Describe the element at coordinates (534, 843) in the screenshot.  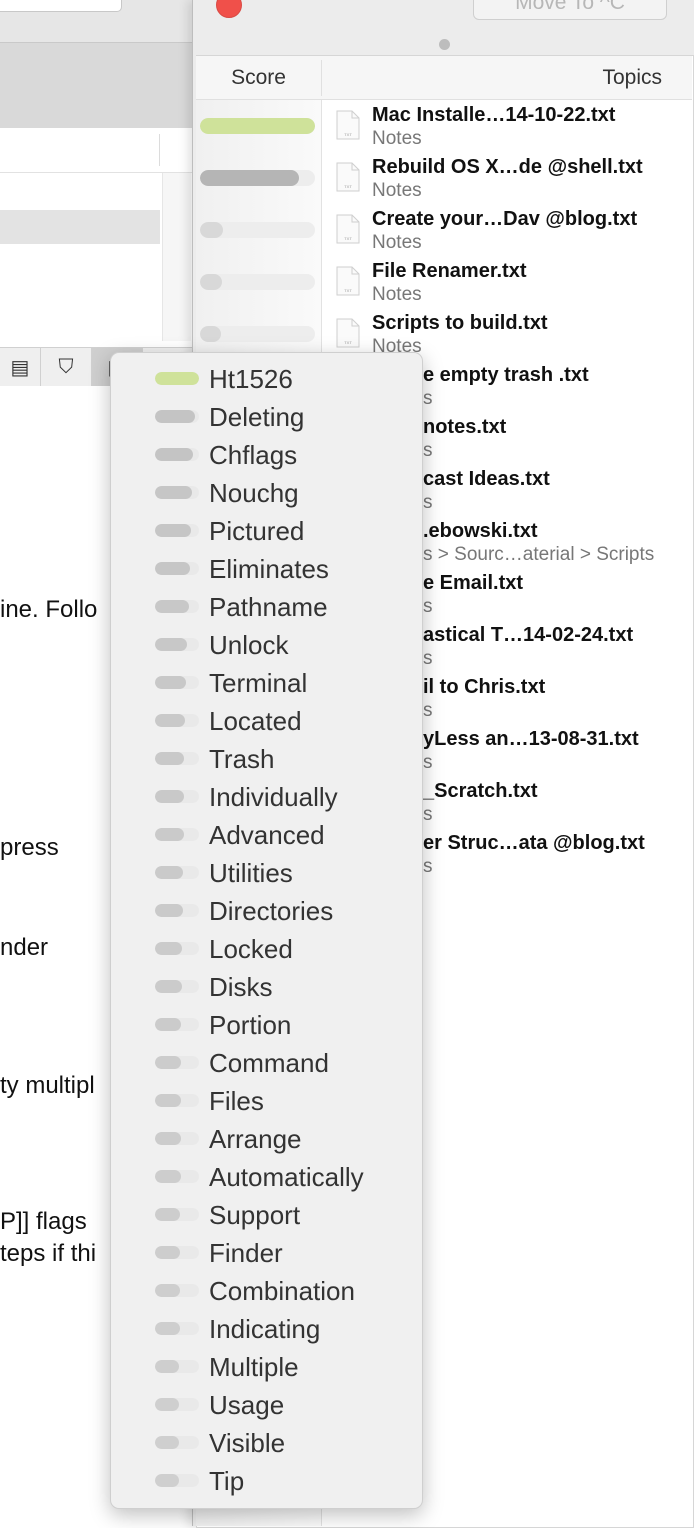
I see `result-title: er Struc…ata @blog.txt` at that location.